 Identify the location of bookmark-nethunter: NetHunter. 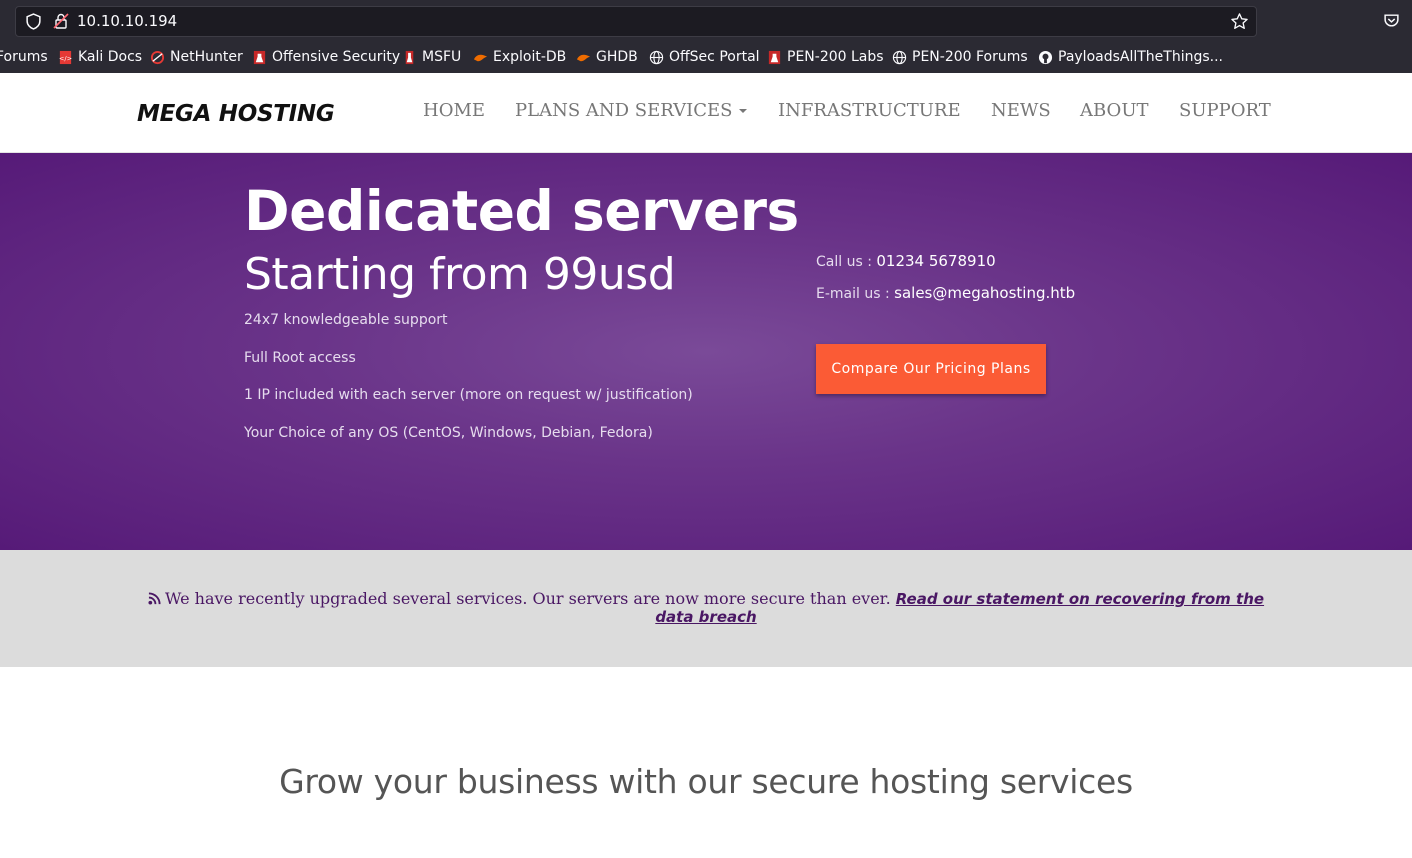
(196, 57).